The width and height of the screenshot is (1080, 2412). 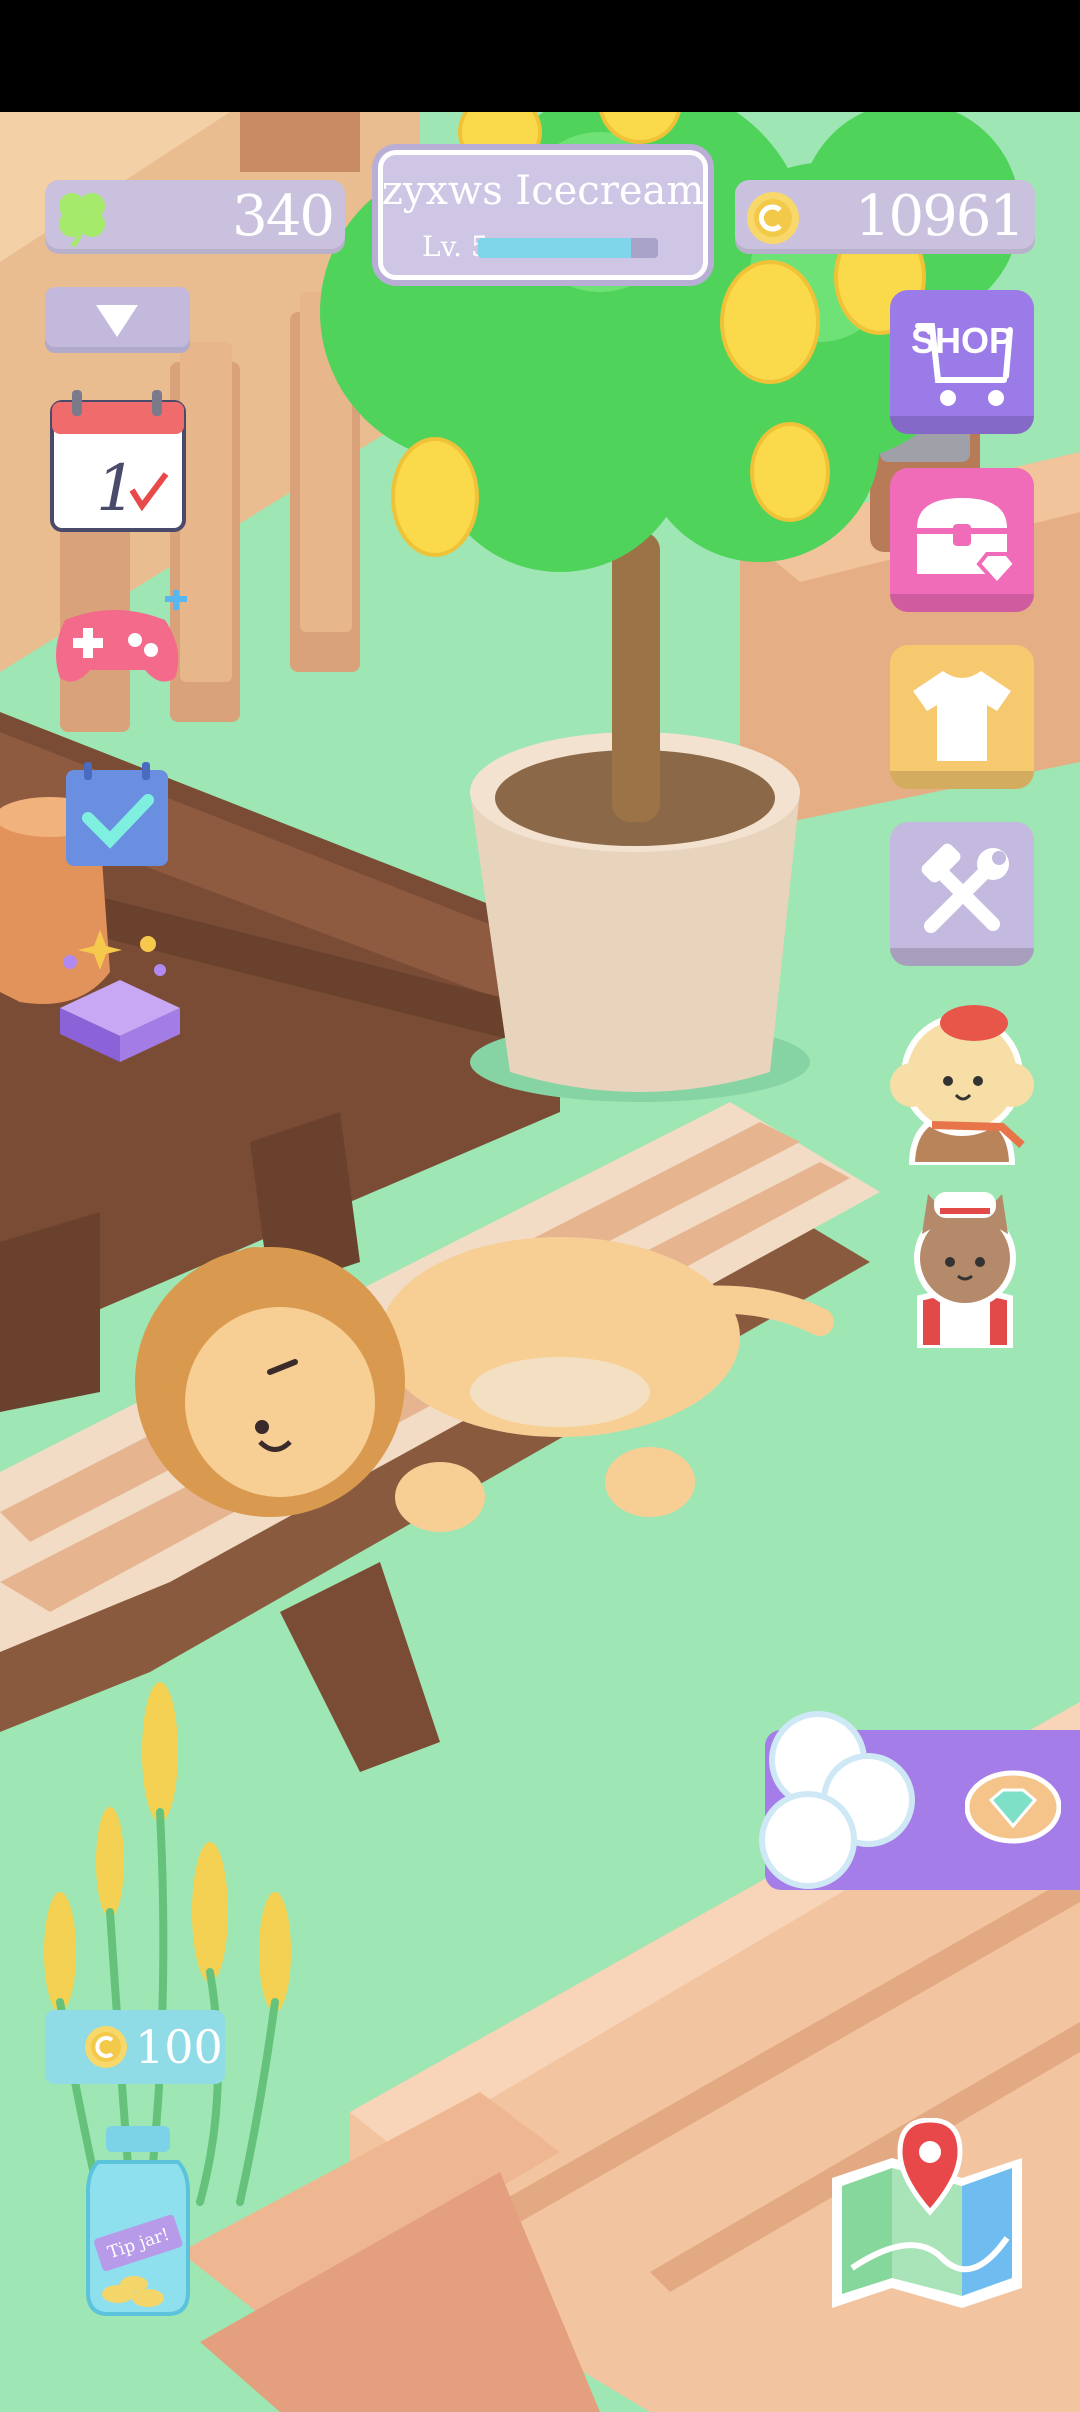 I want to click on shop-button: SHOP, so click(x=962, y=362).